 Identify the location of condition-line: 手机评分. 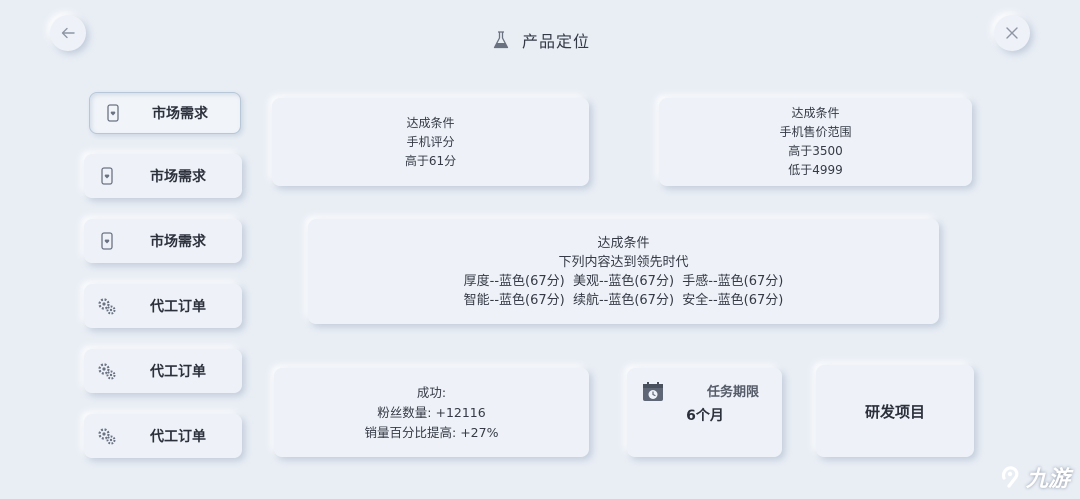
(430, 141).